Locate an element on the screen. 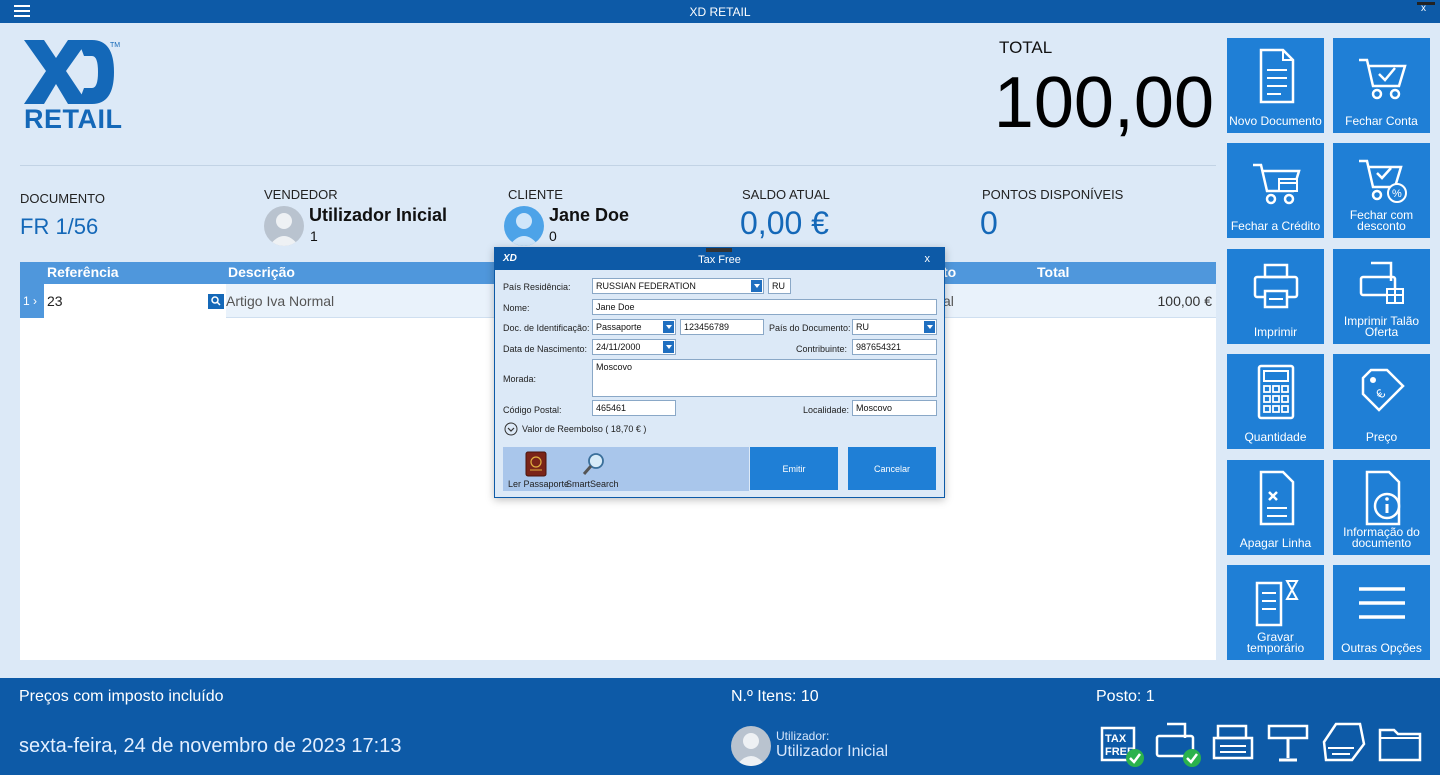 The image size is (1440, 775). delete-line-icon is located at coordinates (1277, 498).